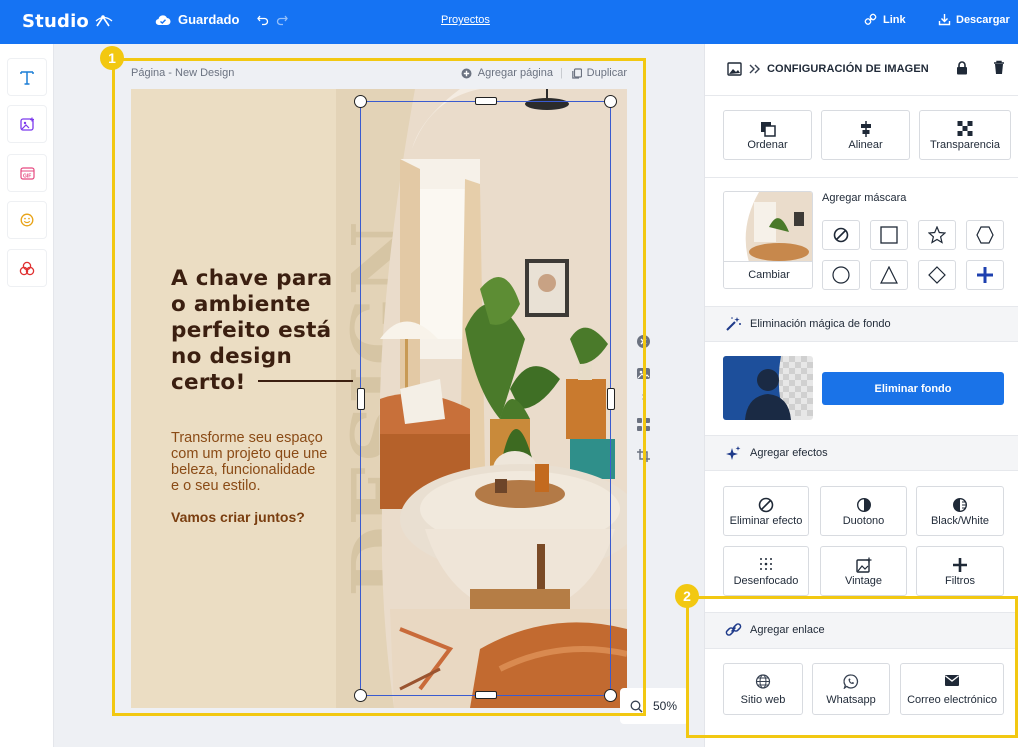 This screenshot has width=1018, height=747. What do you see at coordinates (913, 388) in the screenshot?
I see `remove-background-button: Eliminar fondo` at bounding box center [913, 388].